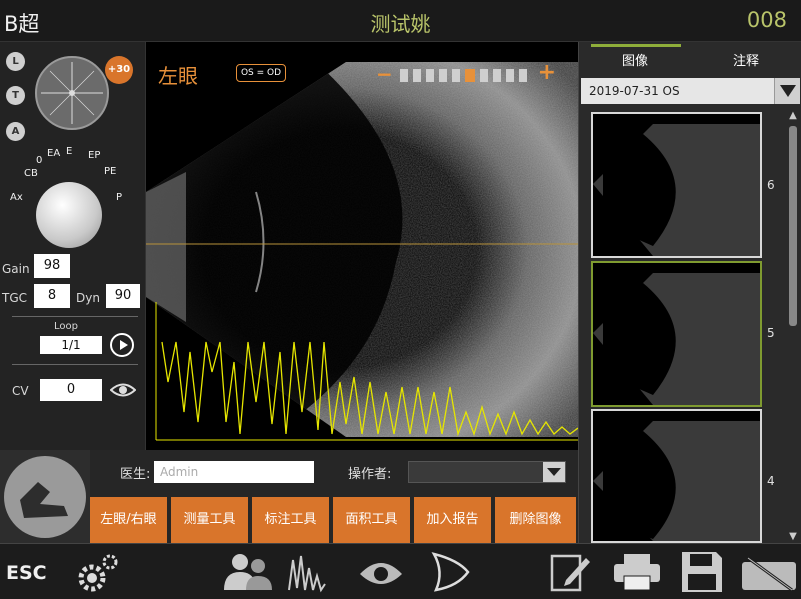 The width and height of the screenshot is (801, 599). Describe the element at coordinates (88, 298) in the screenshot. I see `dyn-label: Dyn` at that location.